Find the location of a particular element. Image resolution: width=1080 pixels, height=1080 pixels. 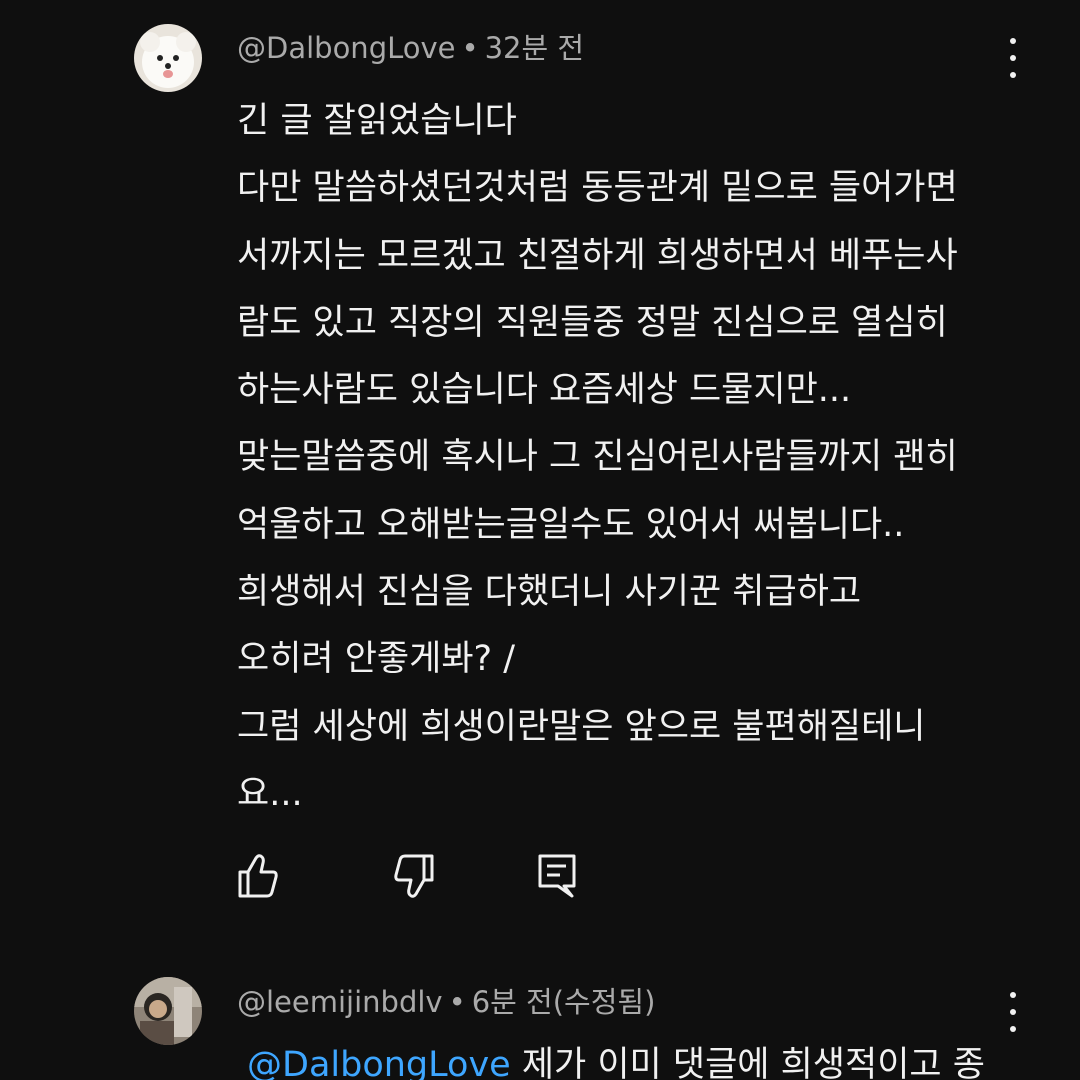

comment-time: 6분 전(수정됨) is located at coordinates (563, 1002).